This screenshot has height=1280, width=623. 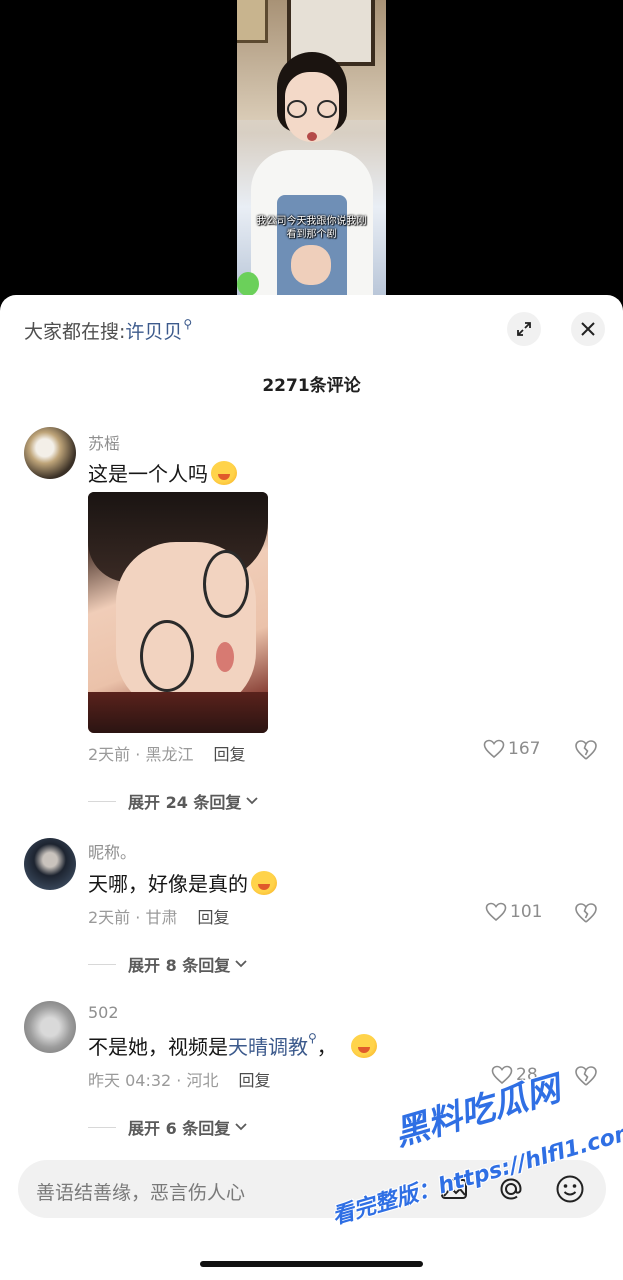 I want to click on video-green-object, so click(x=248, y=284).